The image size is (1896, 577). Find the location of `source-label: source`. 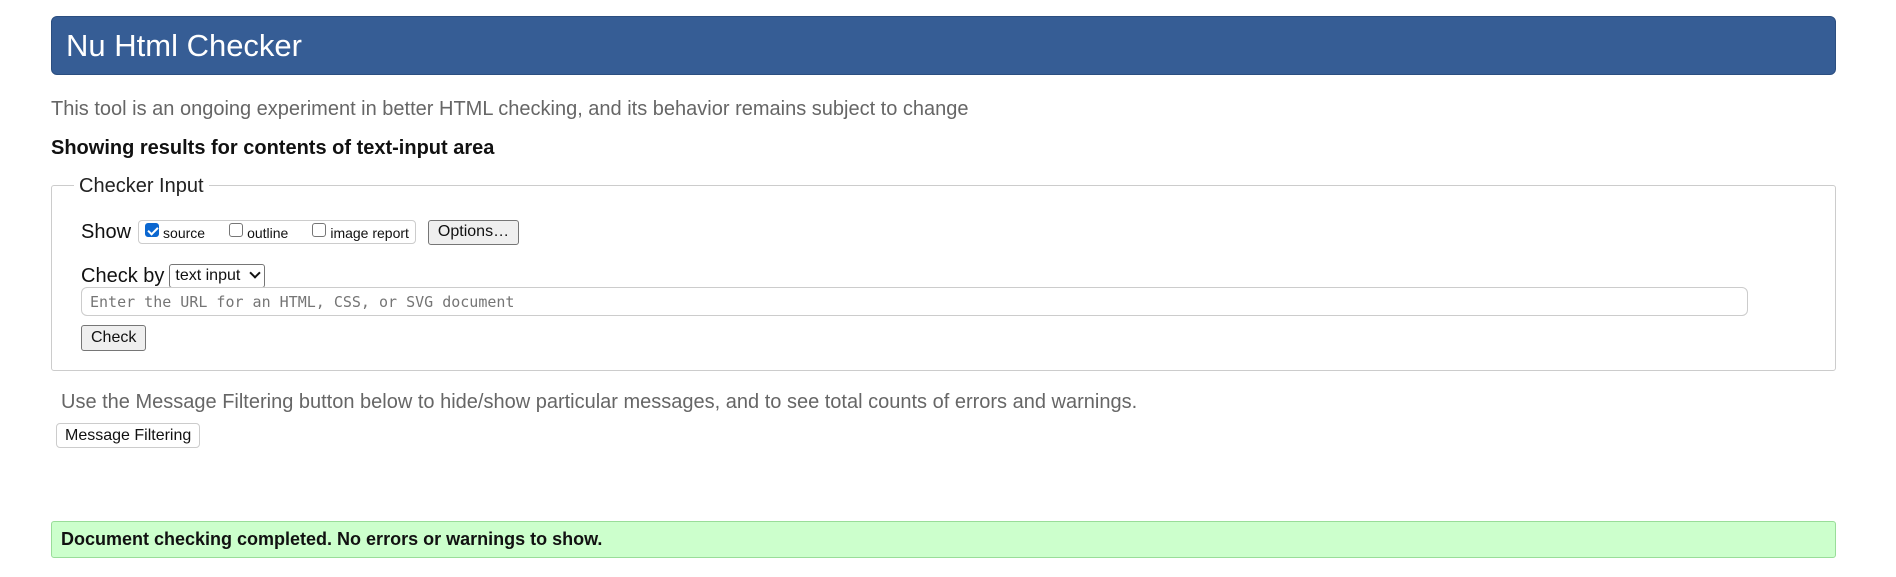

source-label: source is located at coordinates (184, 233).